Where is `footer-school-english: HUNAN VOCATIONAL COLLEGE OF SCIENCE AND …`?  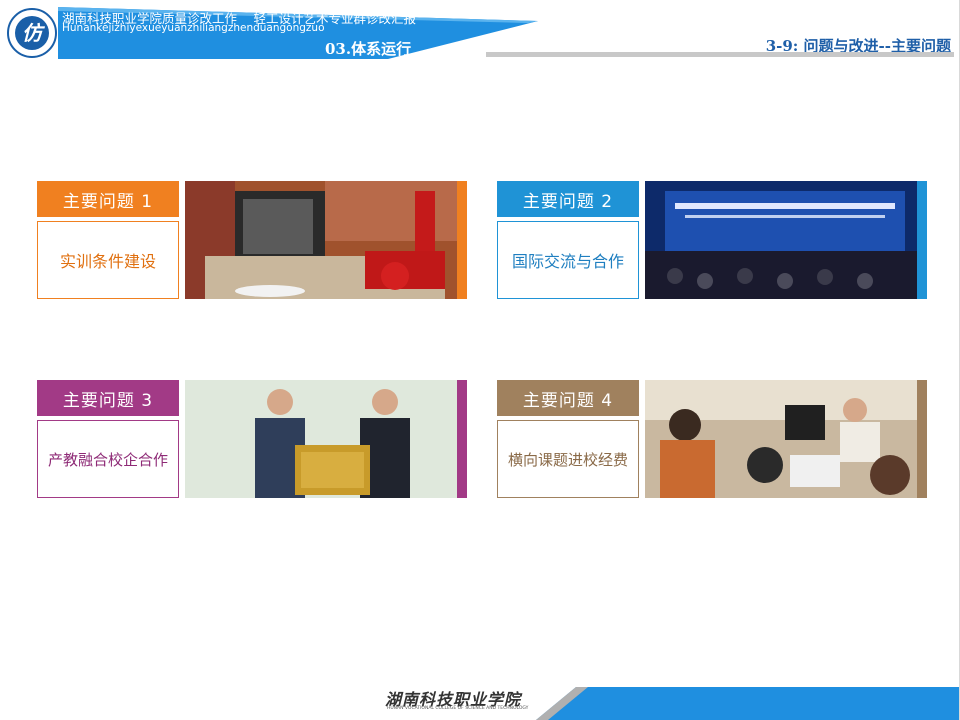
footer-school-english: HUNAN VOCATIONAL COLLEGE OF SCIENCE AND … is located at coordinates (458, 708).